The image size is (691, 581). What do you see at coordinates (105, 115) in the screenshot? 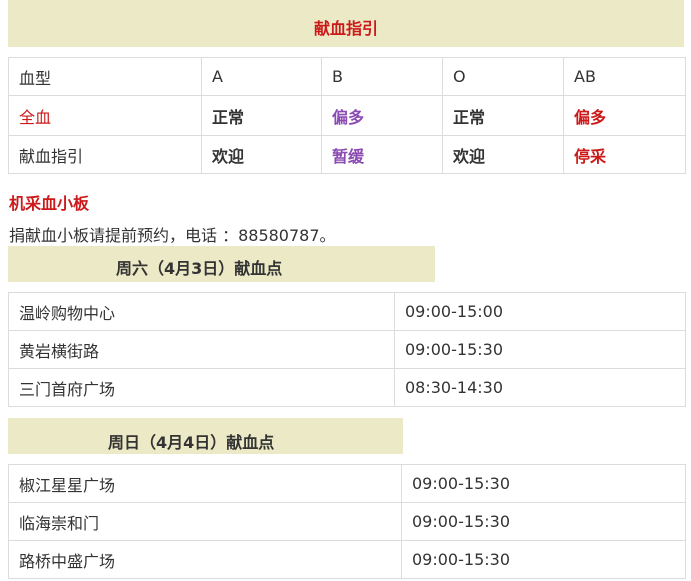
I see `row-label: 全血` at bounding box center [105, 115].